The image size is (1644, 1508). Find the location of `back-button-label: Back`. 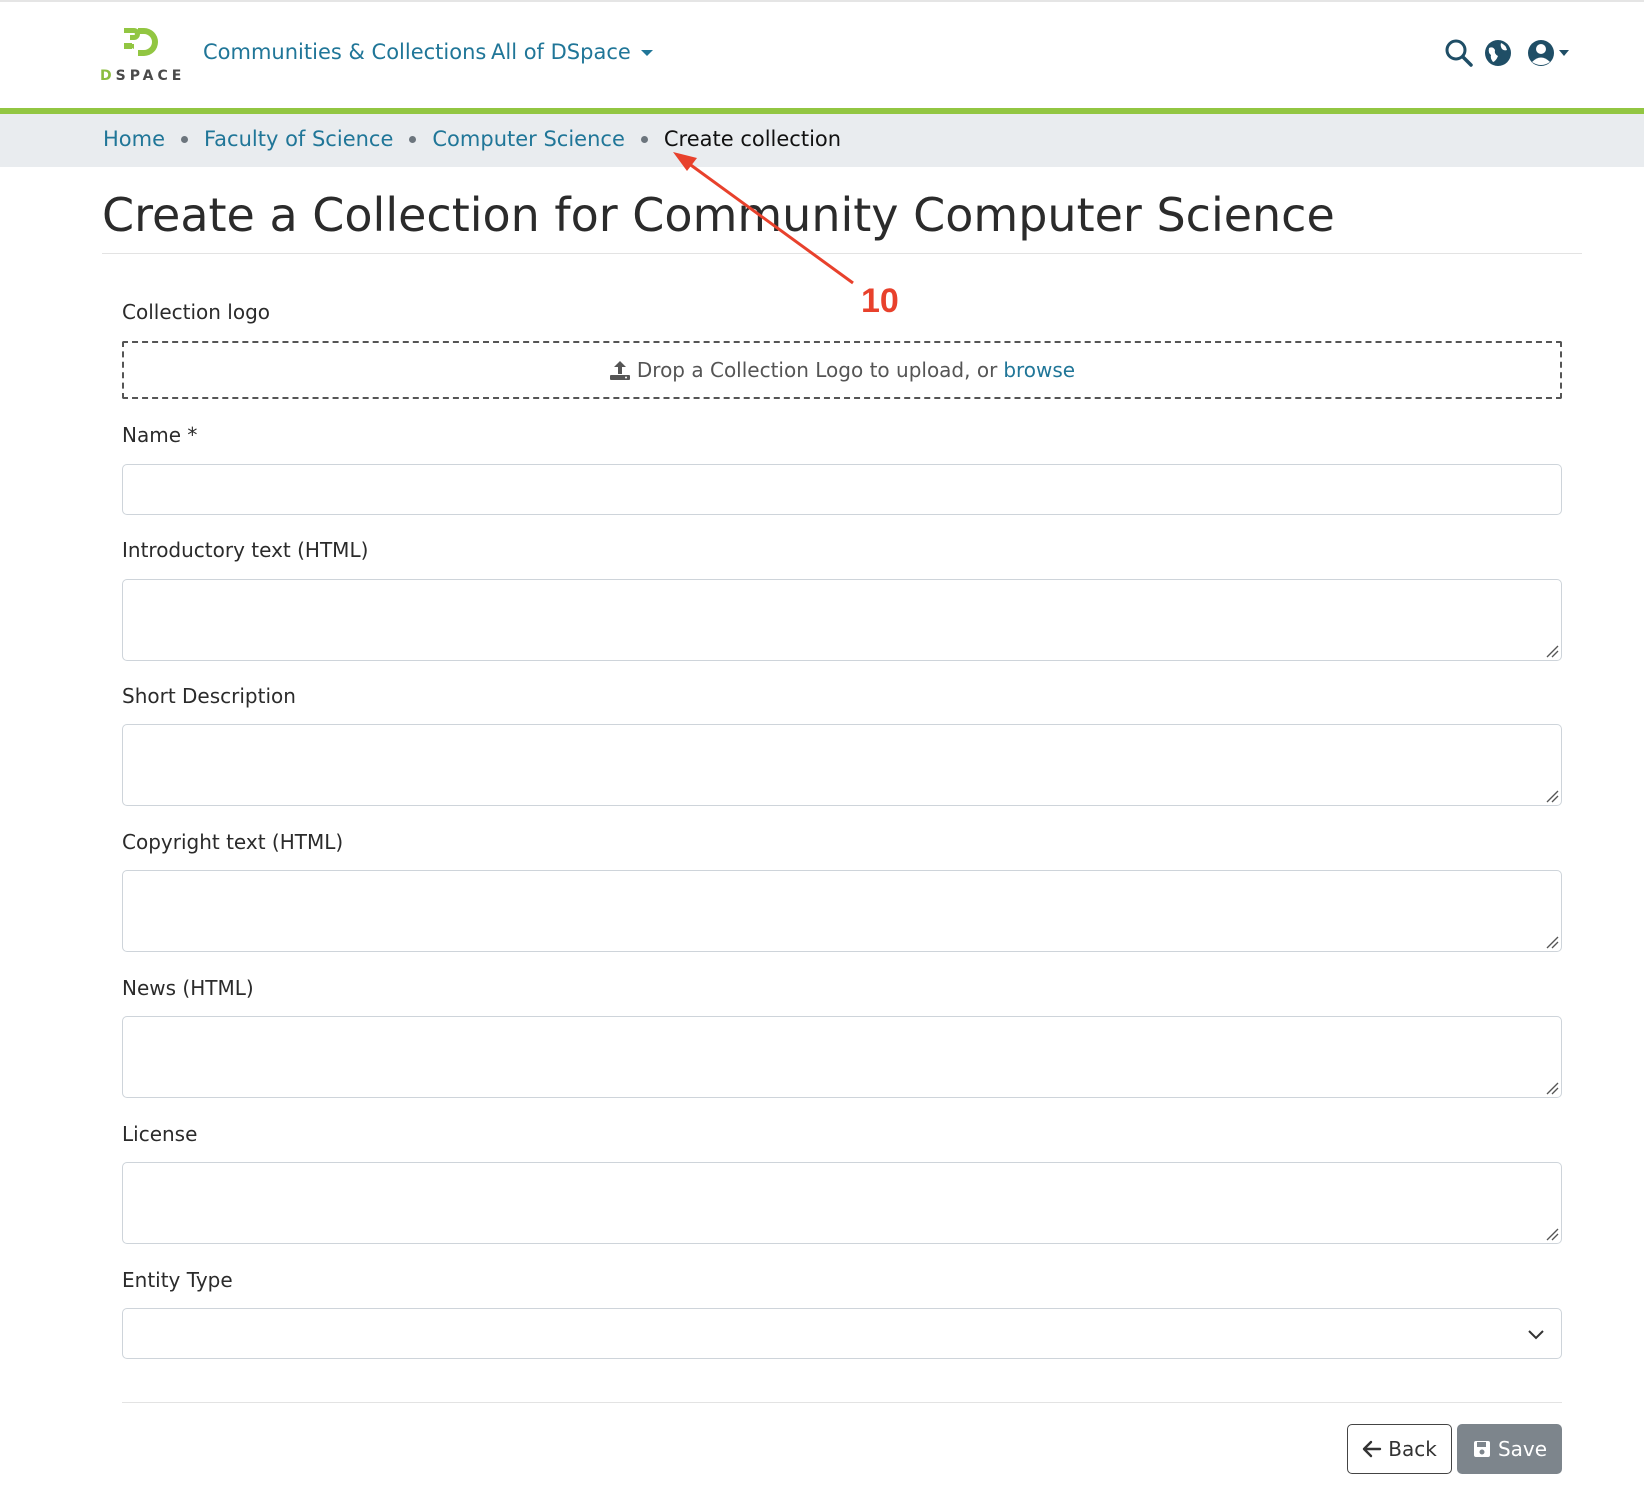

back-button-label: Back is located at coordinates (1412, 1449).